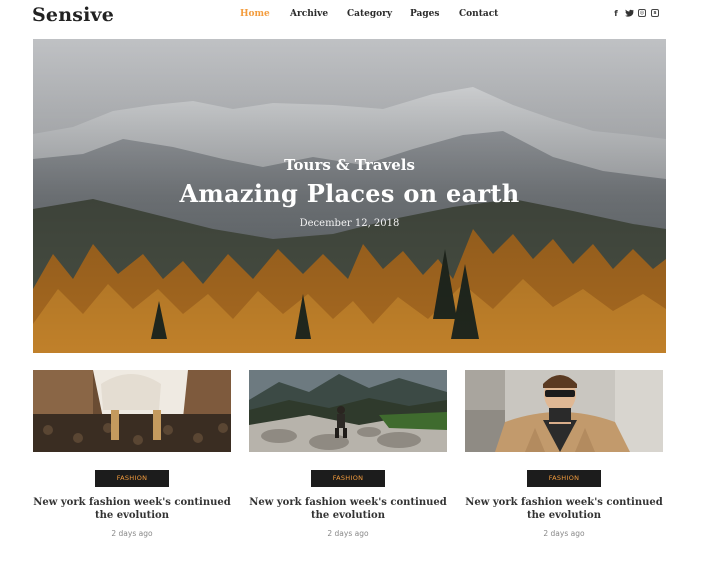  I want to click on skype-icon: s, so click(655, 13).